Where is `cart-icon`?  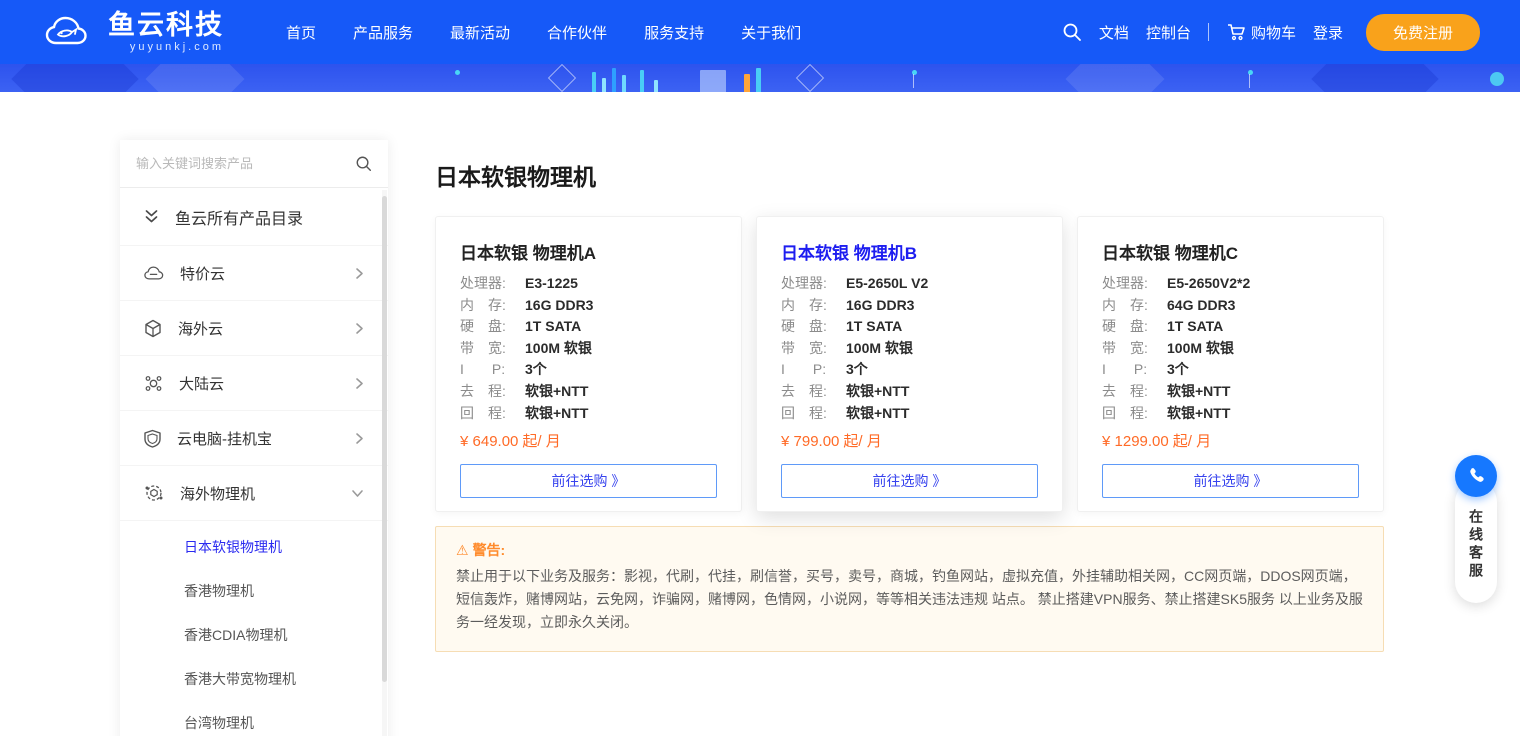 cart-icon is located at coordinates (1236, 32).